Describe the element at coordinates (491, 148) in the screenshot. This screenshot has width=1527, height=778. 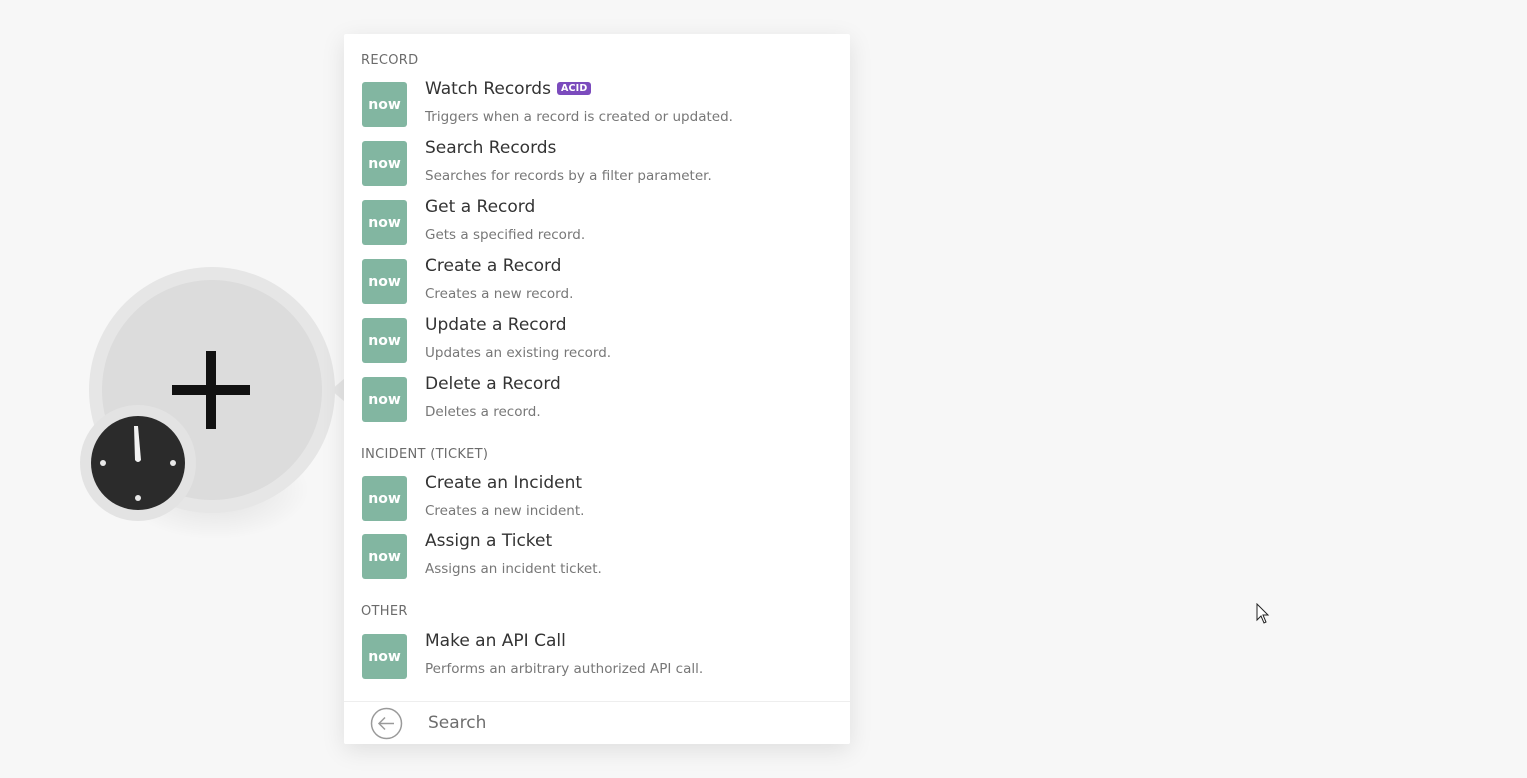
I see `module-item-title: Search Records` at that location.